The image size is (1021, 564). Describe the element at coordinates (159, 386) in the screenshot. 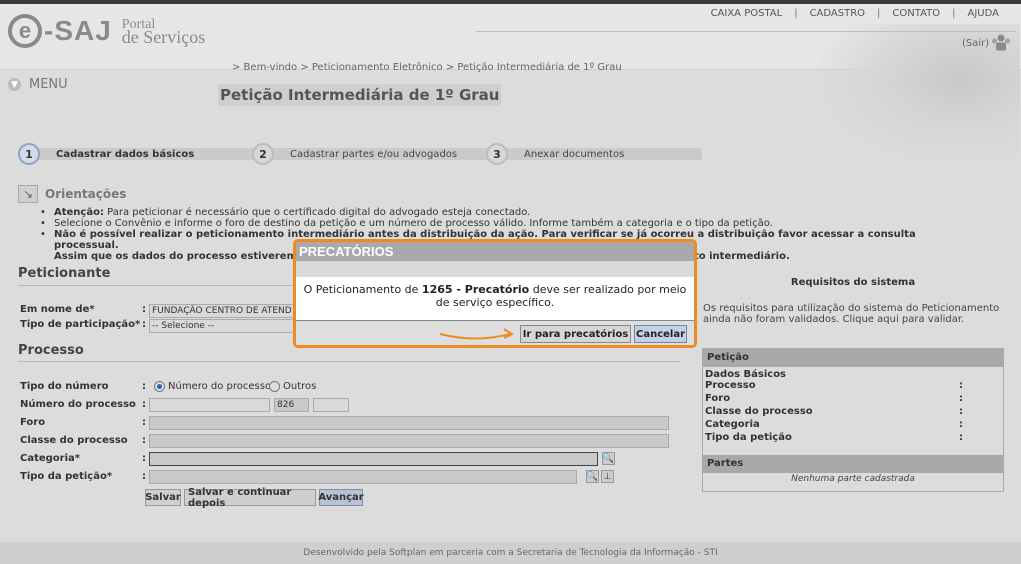

I see `radio-selected-icon` at that location.